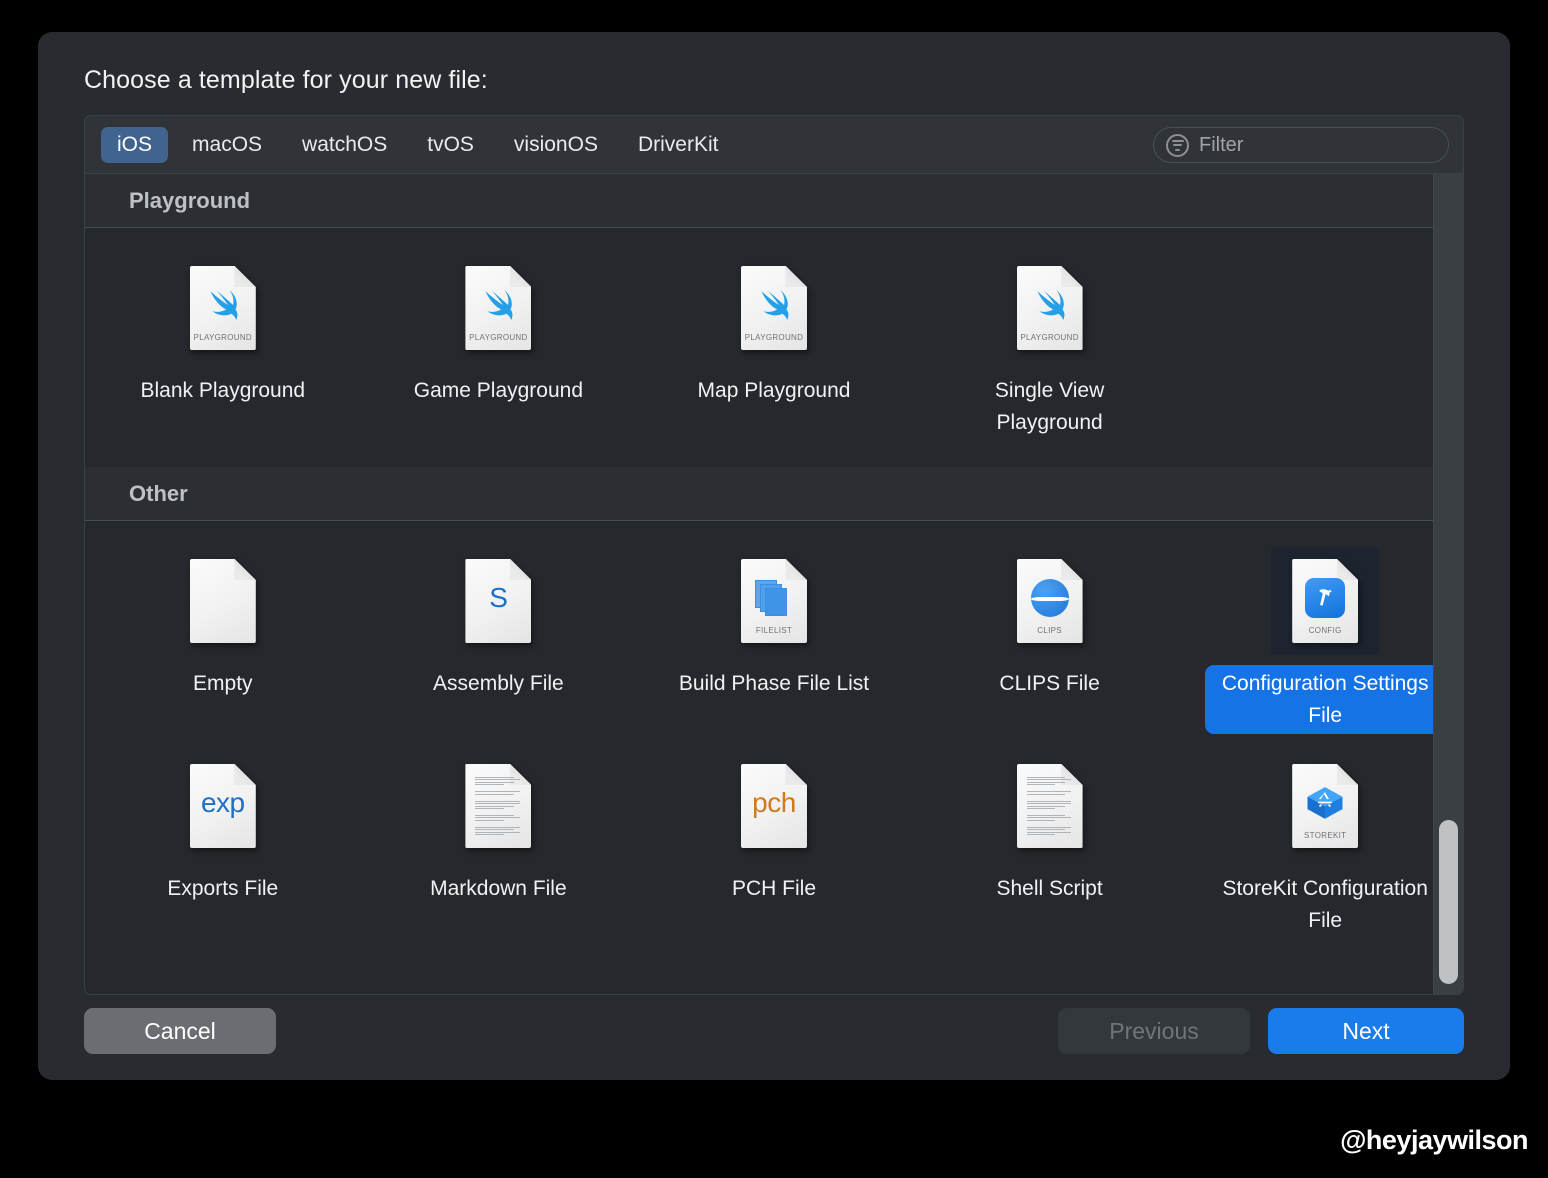 This screenshot has height=1178, width=1548. I want to click on app-store-cube-icon, so click(1325, 803).